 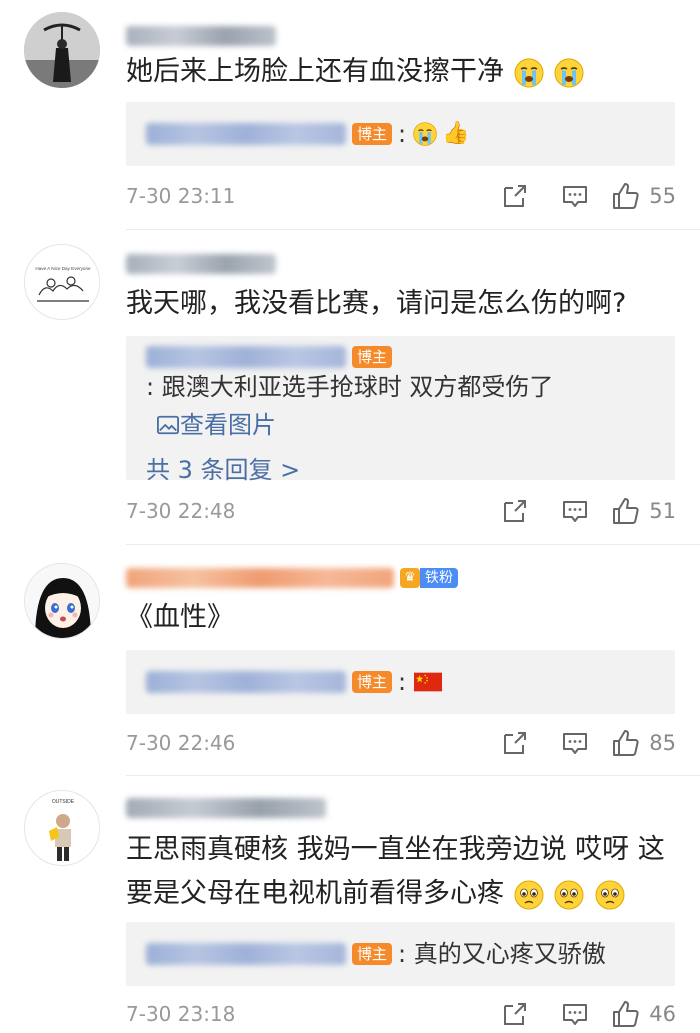 What do you see at coordinates (168, 425) in the screenshot?
I see `image-icon` at bounding box center [168, 425].